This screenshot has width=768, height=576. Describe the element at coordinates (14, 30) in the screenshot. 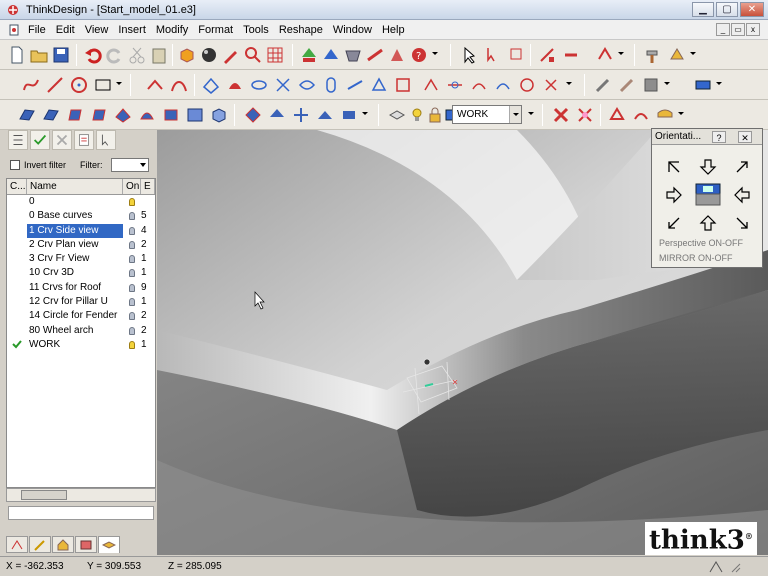

I see `document-icon` at that location.